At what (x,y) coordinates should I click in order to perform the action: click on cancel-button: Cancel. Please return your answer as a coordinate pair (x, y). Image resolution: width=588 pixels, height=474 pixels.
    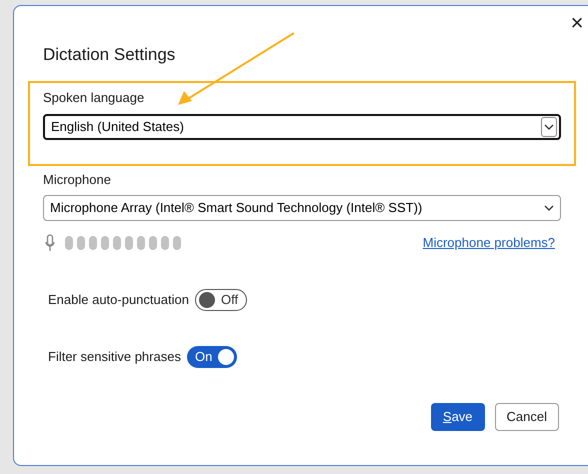
    Looking at the image, I should click on (526, 417).